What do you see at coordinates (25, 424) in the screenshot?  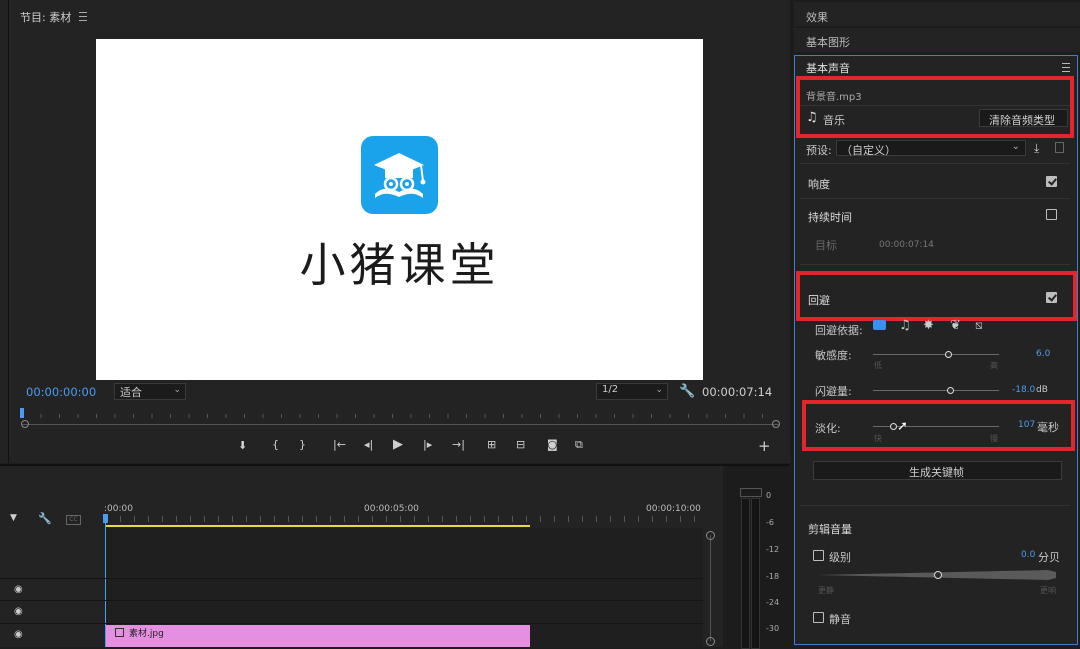 I see `scroll-handle-left` at bounding box center [25, 424].